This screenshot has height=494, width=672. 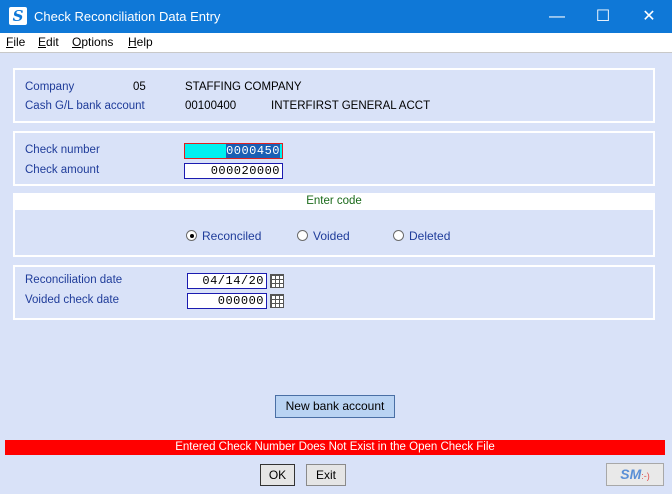 I want to click on radio-voided-label: Voided, so click(x=331, y=236).